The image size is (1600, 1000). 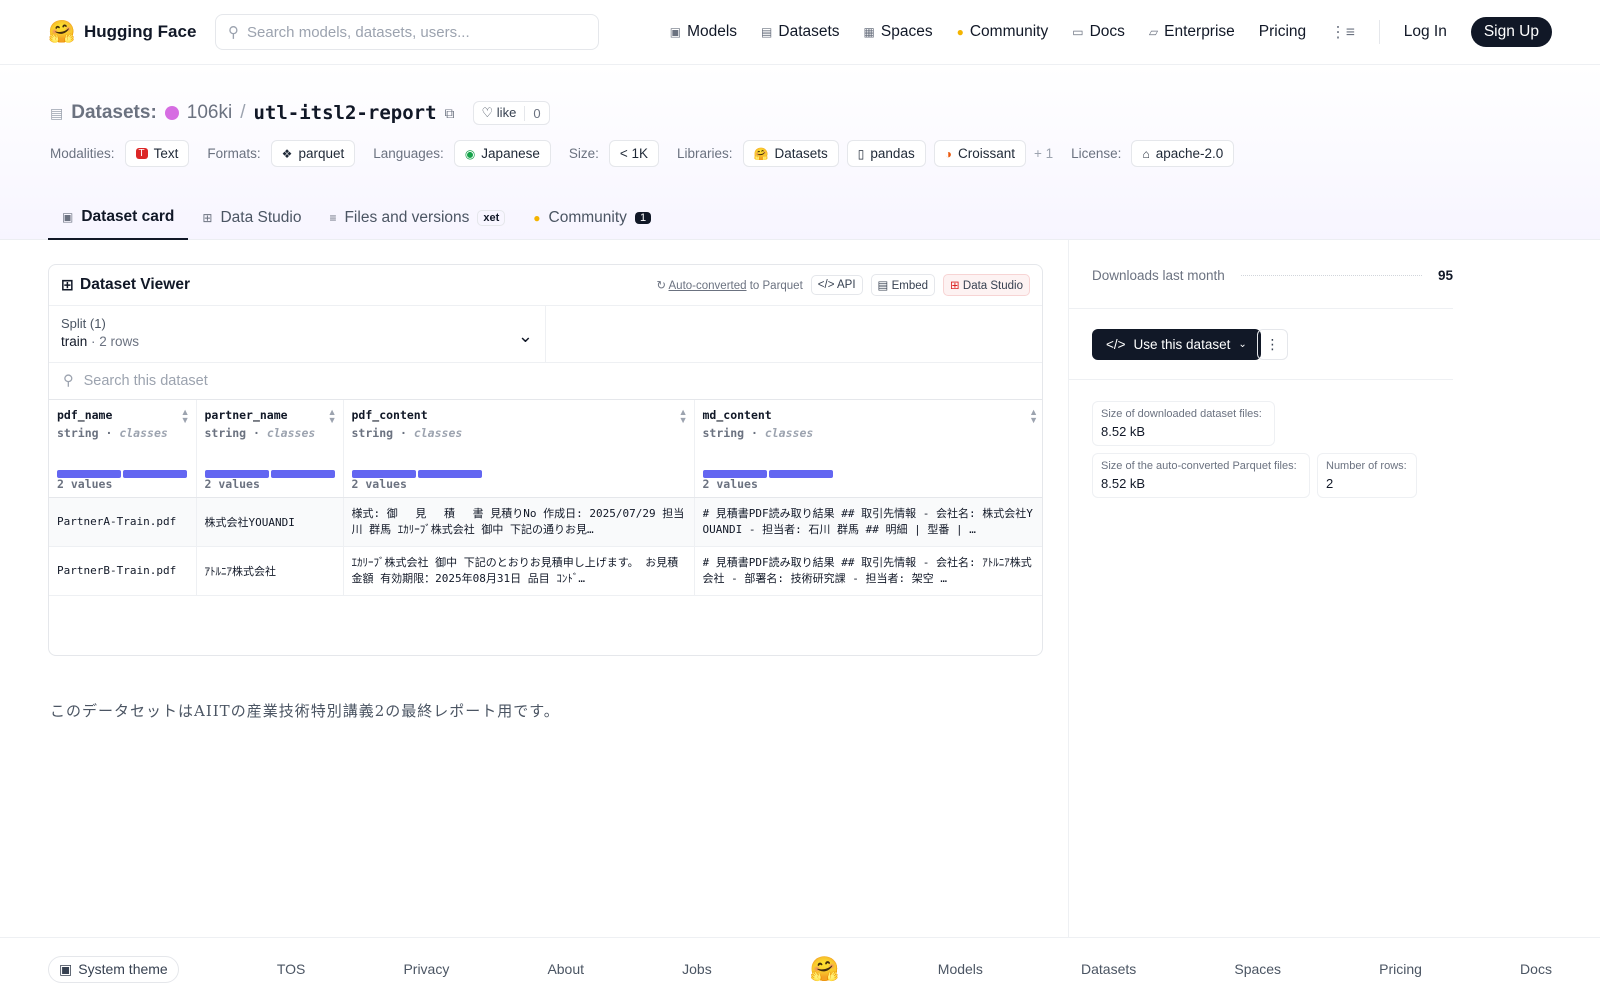 I want to click on nav-docs: ▭ Docs, so click(x=1098, y=32).